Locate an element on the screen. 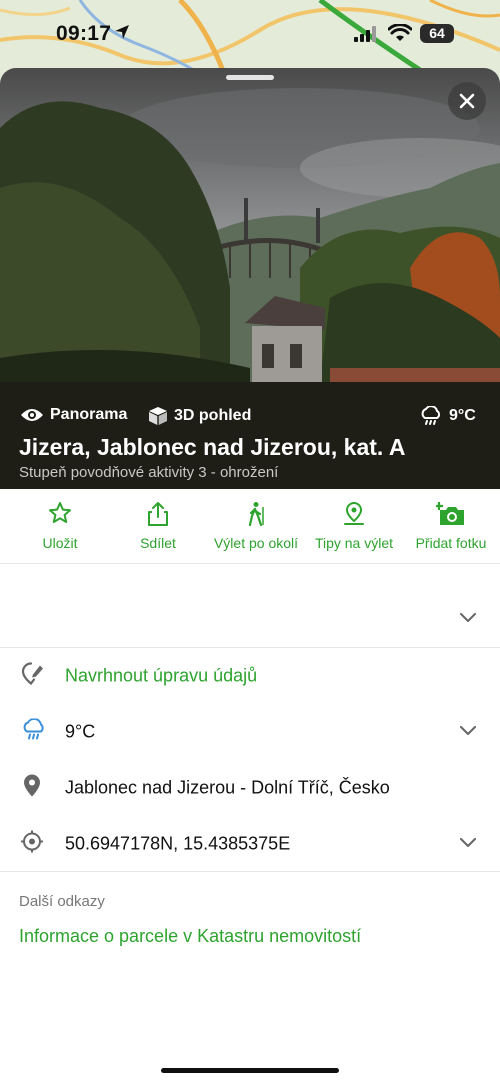  weather-chip: 9°C is located at coordinates (447, 416).